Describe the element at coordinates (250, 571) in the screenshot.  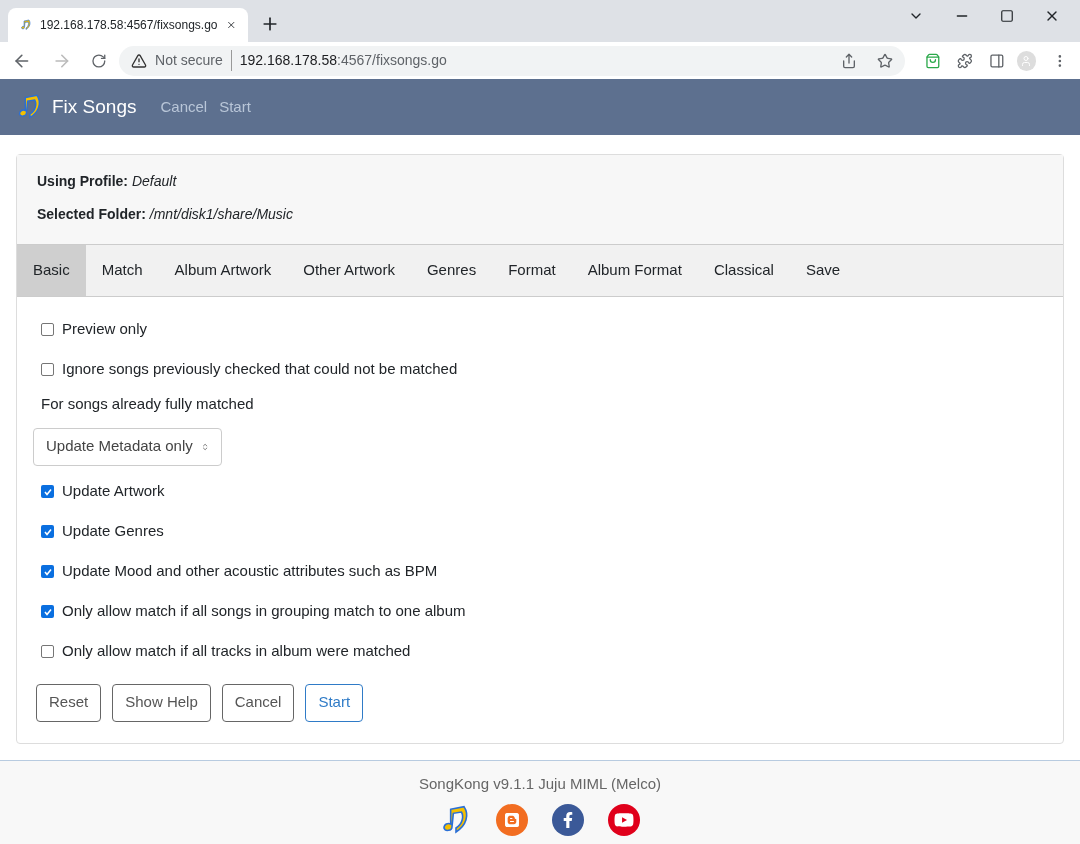
I see `checkbox-label: Update Mood and other acoustic attributes such as BPM` at that location.